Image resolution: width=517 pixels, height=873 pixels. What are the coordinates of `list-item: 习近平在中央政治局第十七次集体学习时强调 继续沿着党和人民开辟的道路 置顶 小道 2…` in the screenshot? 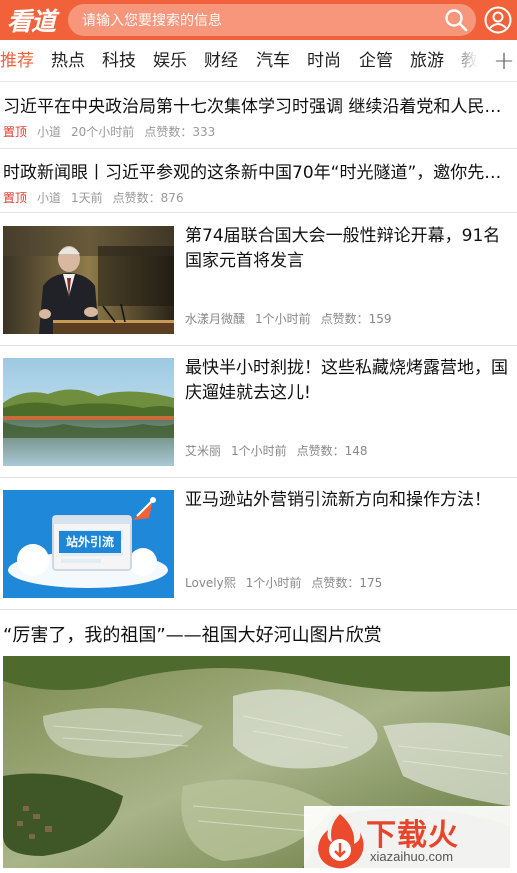 It's located at (258, 116).